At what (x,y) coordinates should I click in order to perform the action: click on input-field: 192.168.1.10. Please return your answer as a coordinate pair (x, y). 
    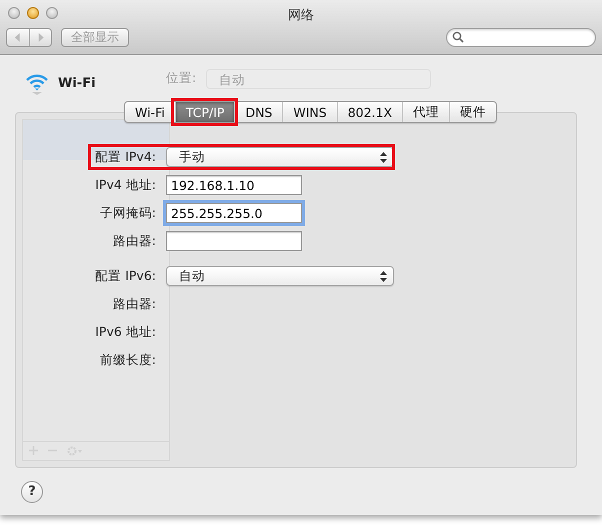
    Looking at the image, I should click on (234, 185).